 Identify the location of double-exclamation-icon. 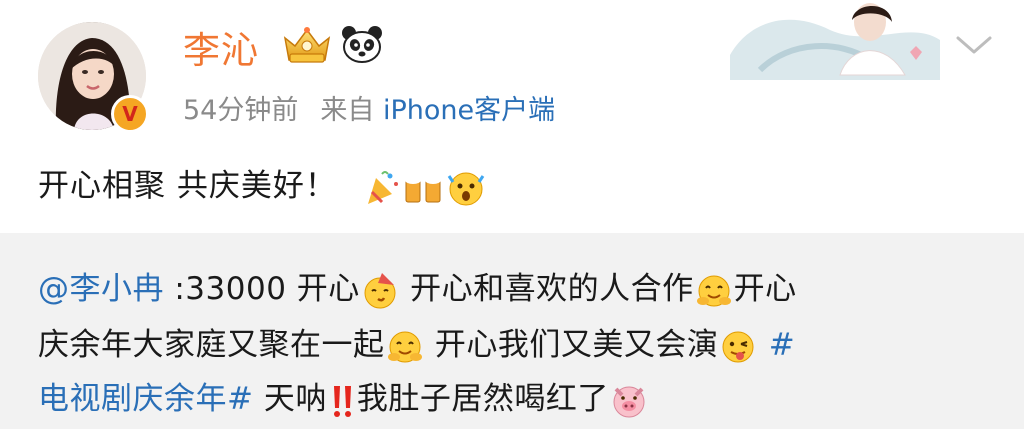
(342, 401).